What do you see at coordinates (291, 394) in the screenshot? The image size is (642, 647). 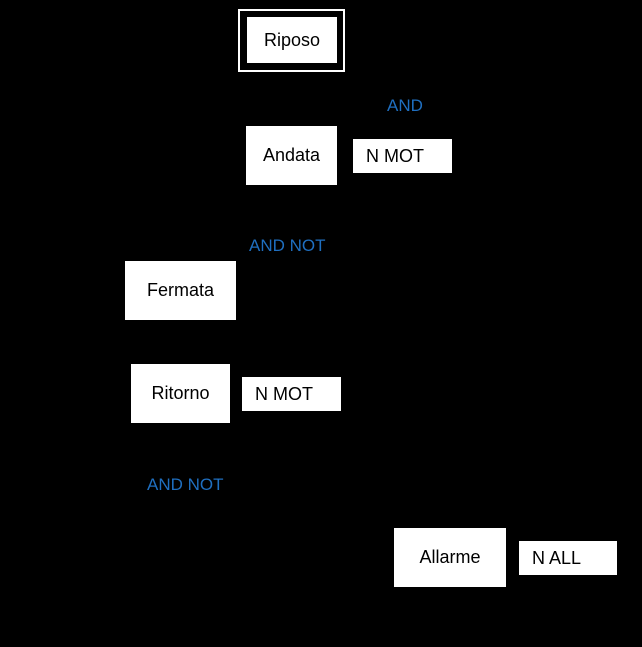 I see `action-ritorno: N MOT` at bounding box center [291, 394].